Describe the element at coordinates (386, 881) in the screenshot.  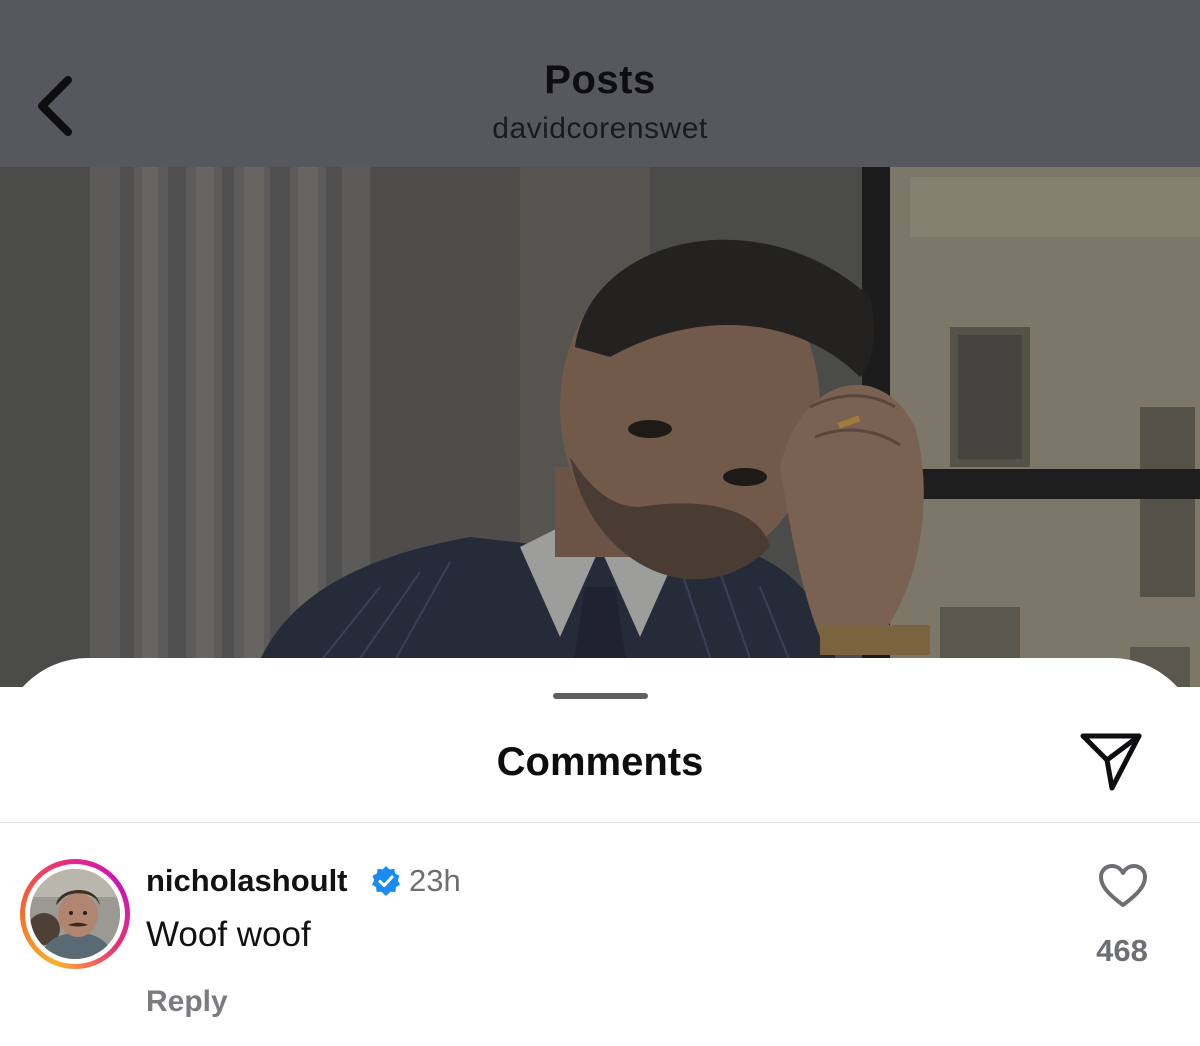
I see `verified-badge-icon` at that location.